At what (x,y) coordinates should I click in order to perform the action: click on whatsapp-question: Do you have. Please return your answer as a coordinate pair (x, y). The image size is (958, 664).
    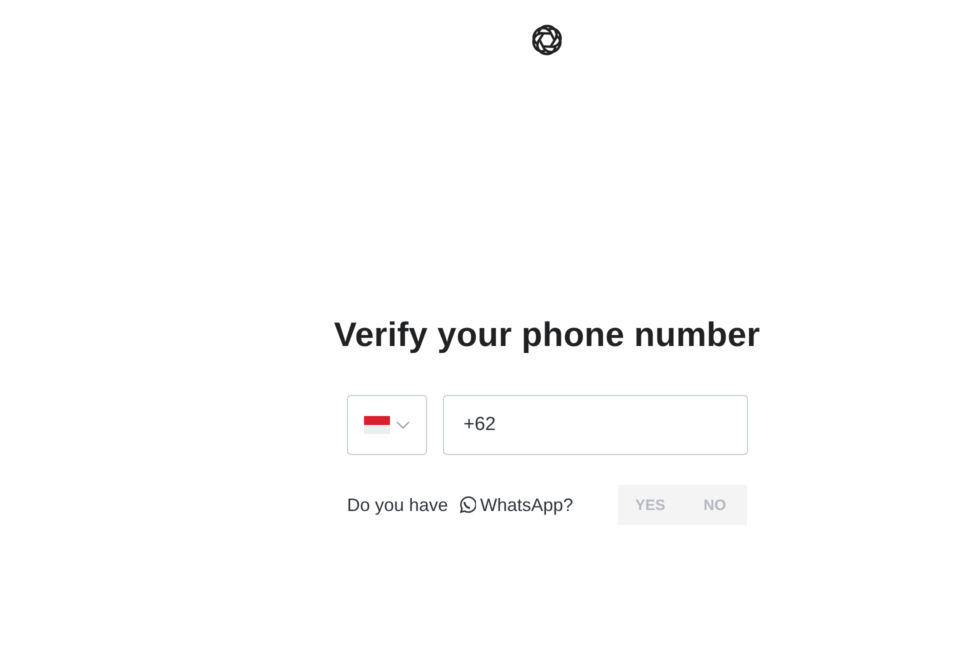
    Looking at the image, I should click on (397, 505).